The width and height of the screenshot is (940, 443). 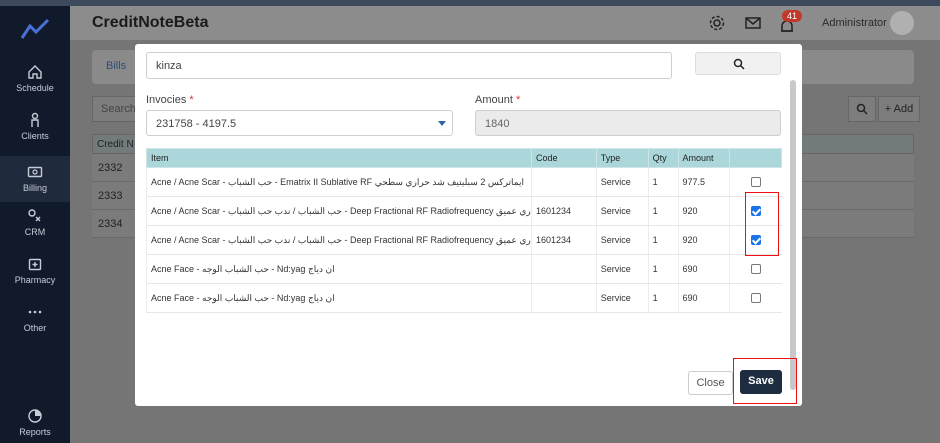 I want to click on sidebar-item-label: Billing, so click(x=34, y=188).